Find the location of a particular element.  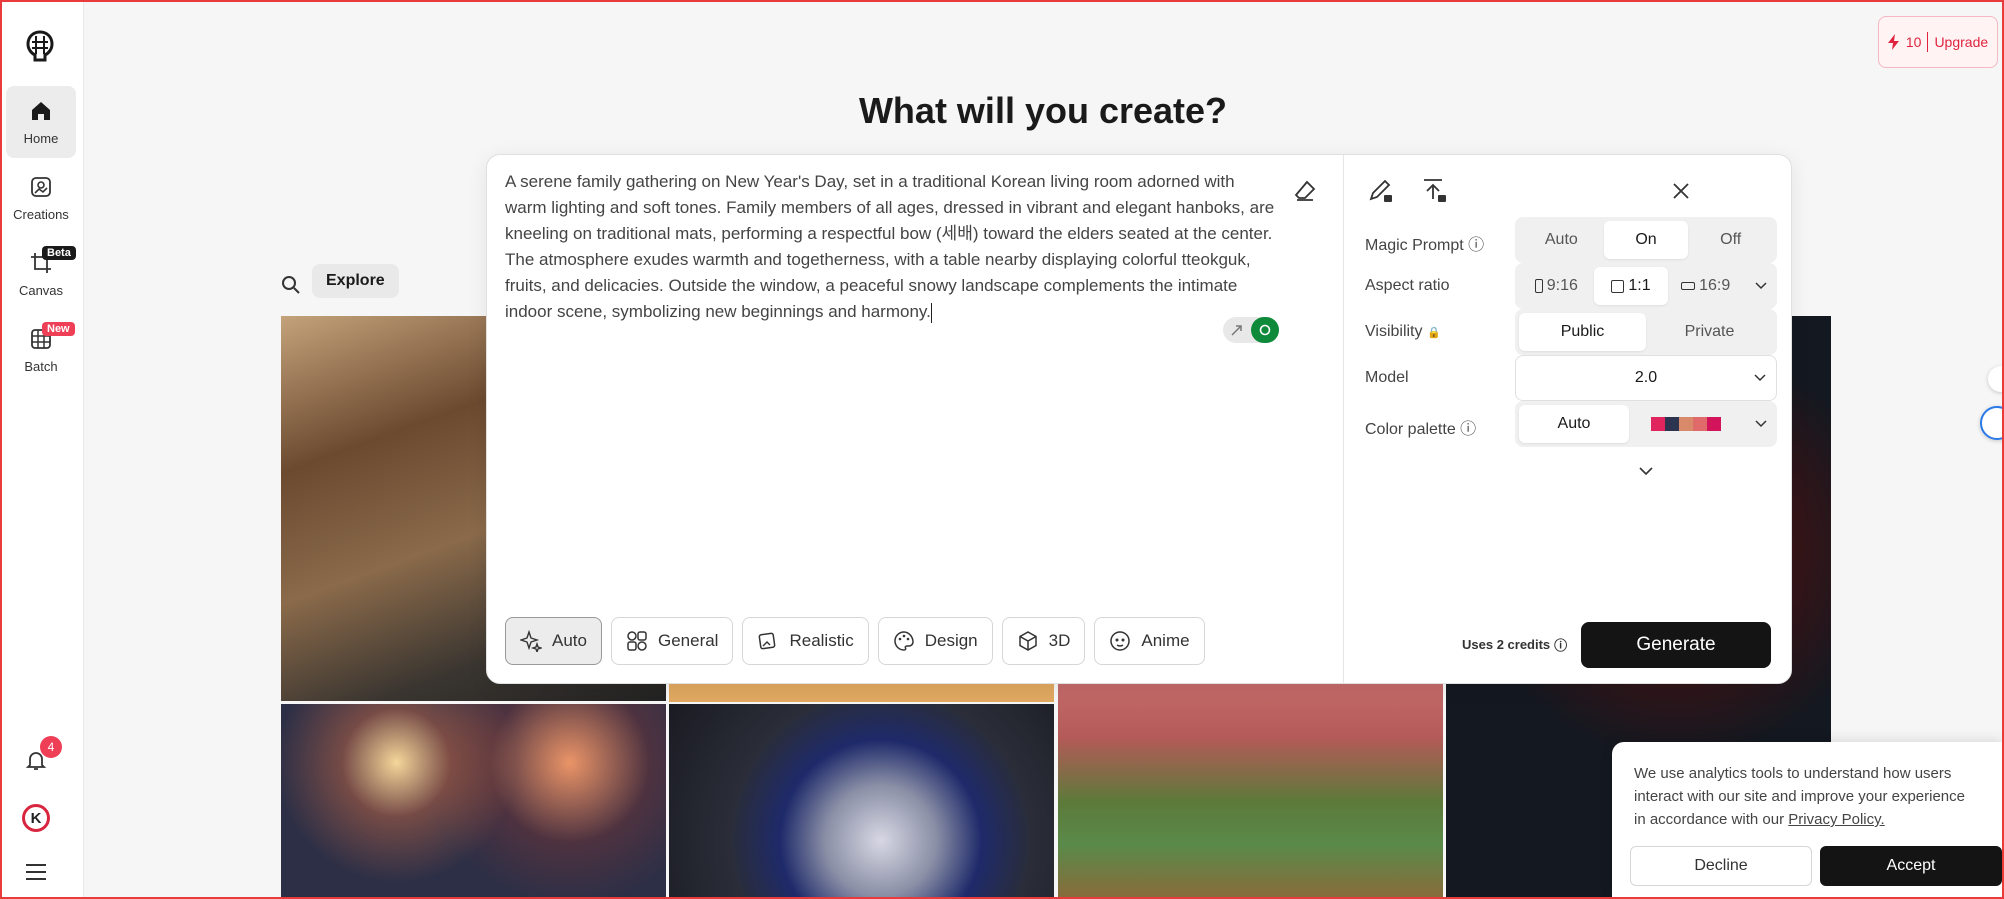

style-label: Auto is located at coordinates (569, 640).